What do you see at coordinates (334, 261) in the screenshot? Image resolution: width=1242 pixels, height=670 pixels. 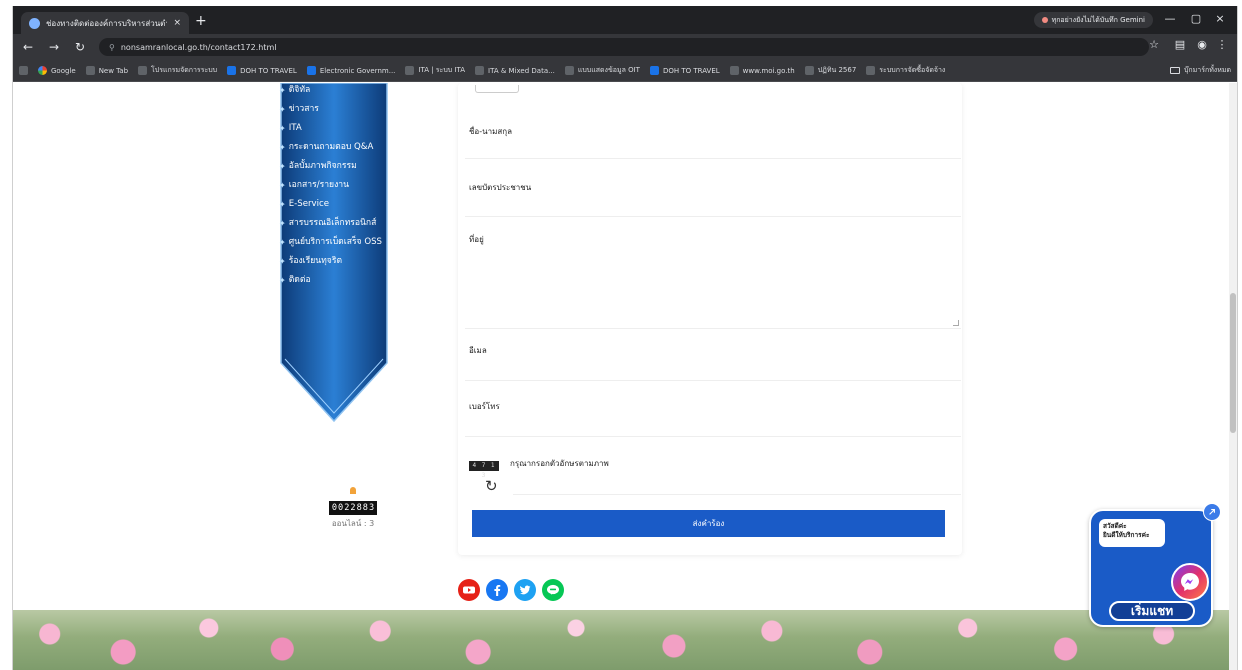 I see `sidebar-item-complaint: ✦ ร้องเรียนทุจริต` at bounding box center [334, 261].